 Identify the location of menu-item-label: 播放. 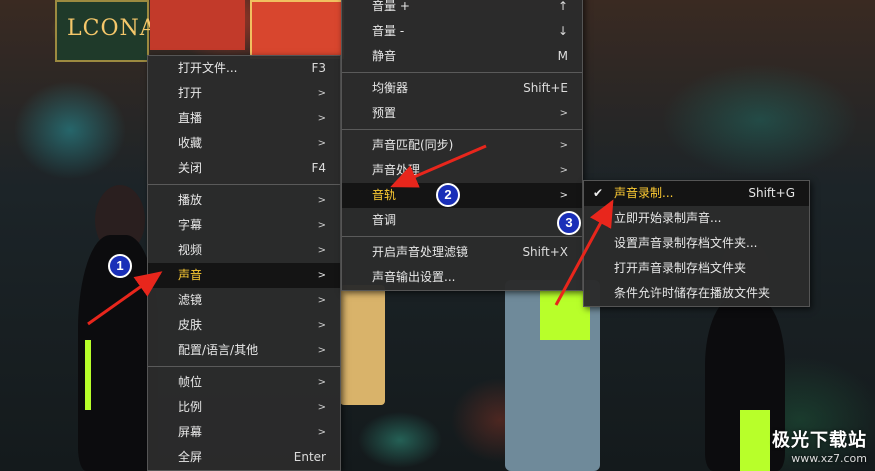
(190, 200).